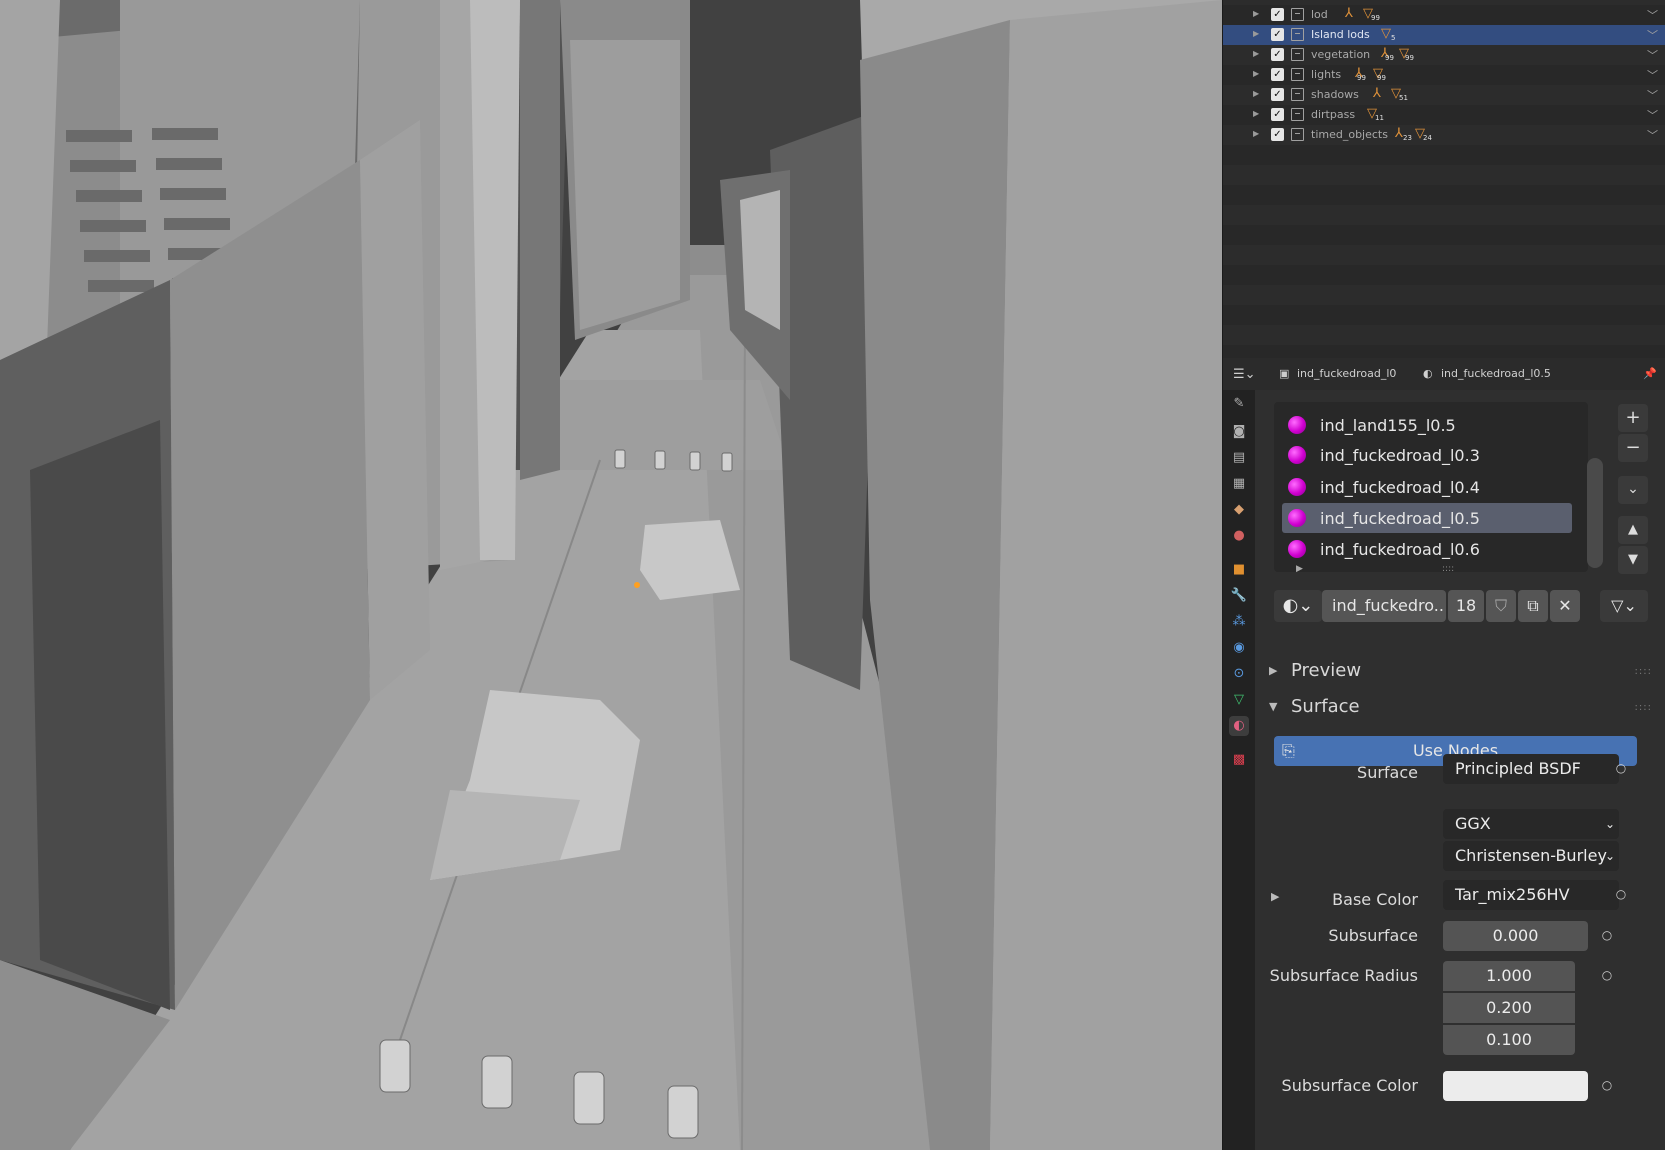 This screenshot has height=1150, width=1665. I want to click on texture-tab-icon: ▩, so click(1239, 760).